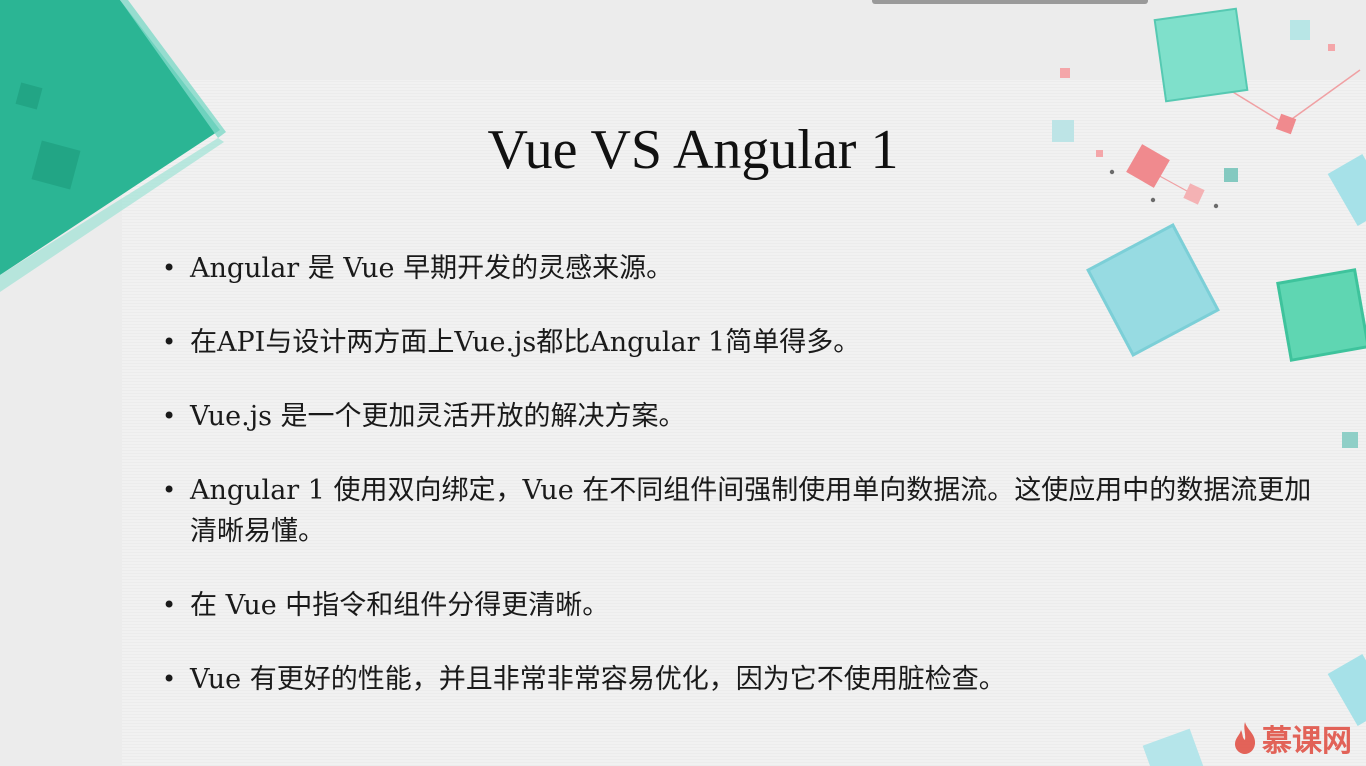 The height and width of the screenshot is (766, 1366). I want to click on small-aqua-square-shape, so click(1300, 30).